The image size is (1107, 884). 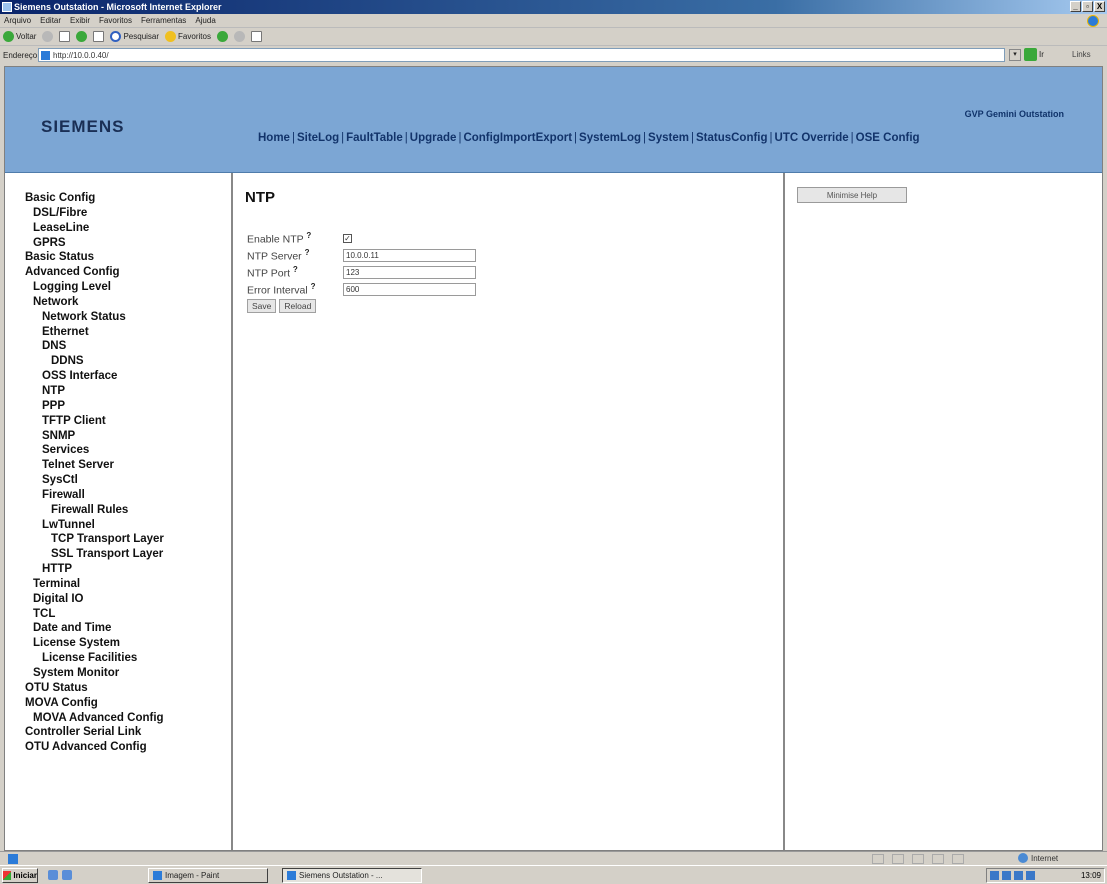 What do you see at coordinates (128, 569) in the screenshot?
I see `sidebar-item-http: HTTP` at bounding box center [128, 569].